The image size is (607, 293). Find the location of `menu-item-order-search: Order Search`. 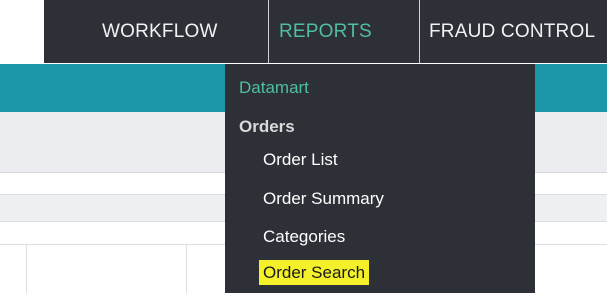

menu-item-order-search: Order Search is located at coordinates (314, 272).